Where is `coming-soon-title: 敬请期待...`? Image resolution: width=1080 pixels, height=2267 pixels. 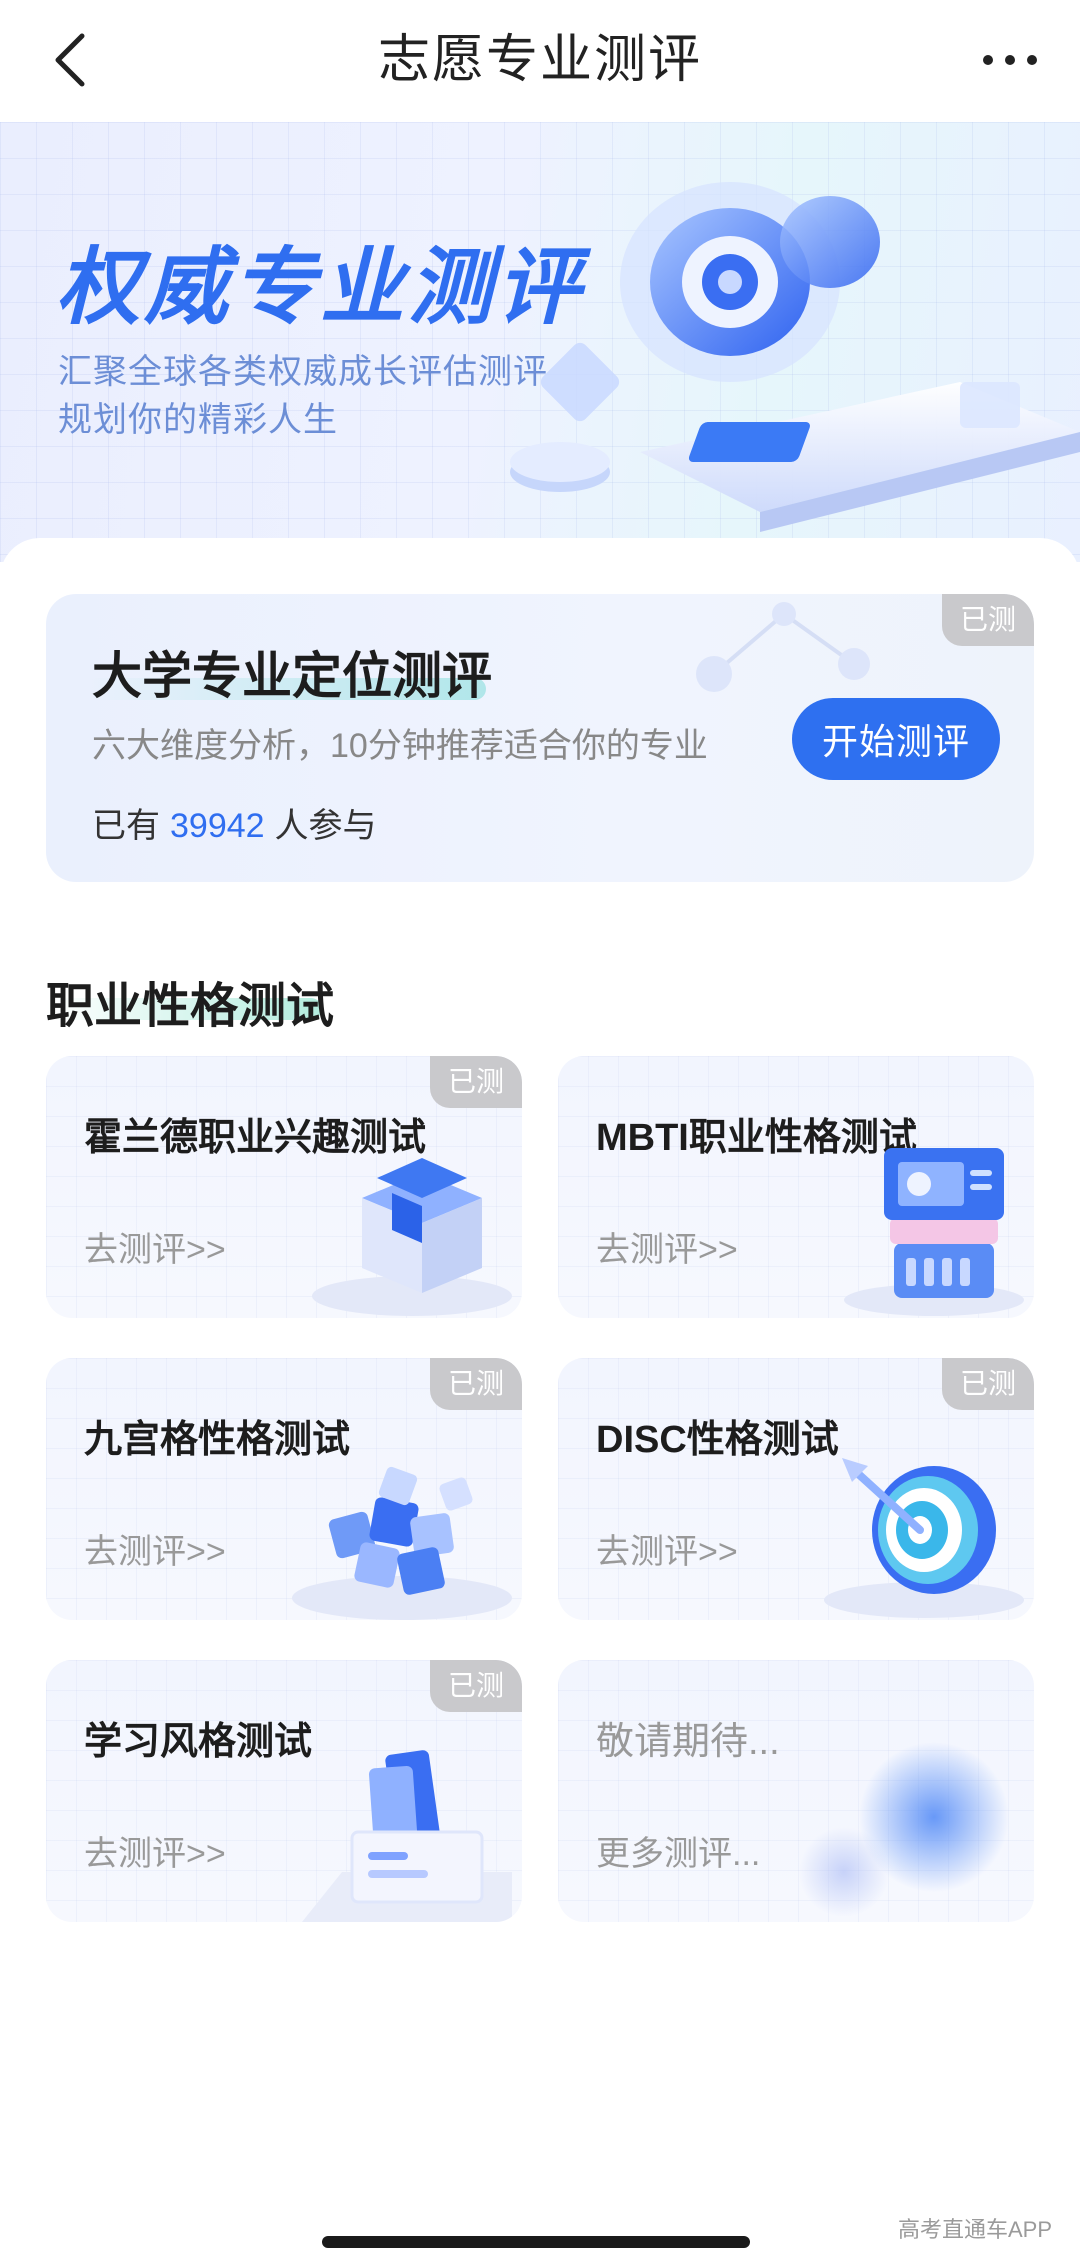
coming-soon-title: 敬请期待... is located at coordinates (688, 1742).